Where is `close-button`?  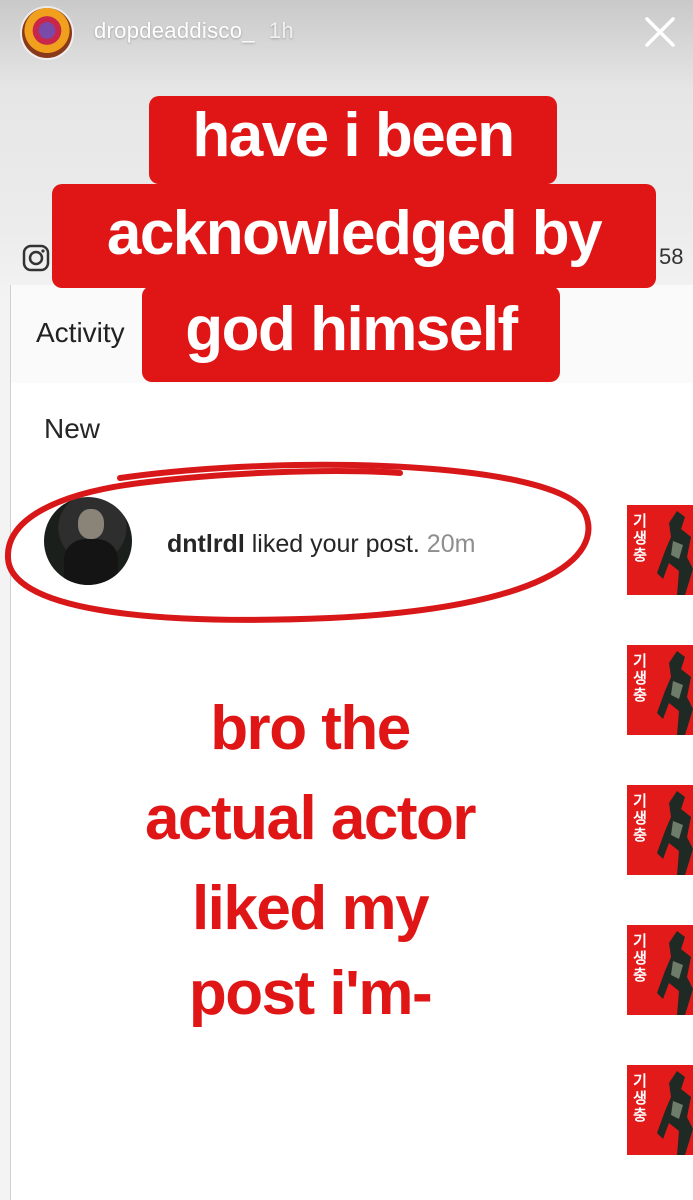
close-button is located at coordinates (660, 32).